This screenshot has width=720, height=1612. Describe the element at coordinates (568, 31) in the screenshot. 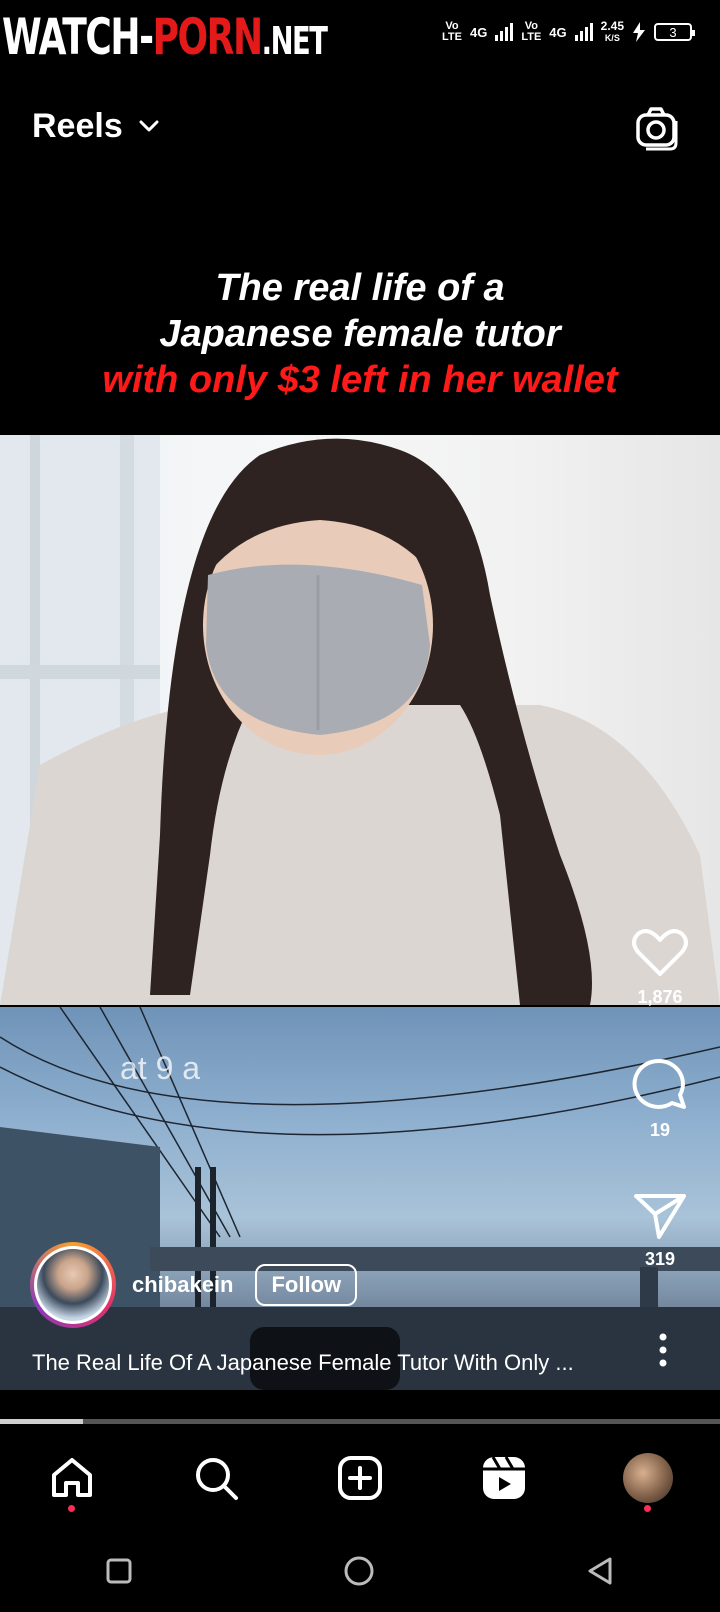

I see `status-icons: Vo LTE 4G Vo LTE 4G 2.45 K/S 3` at that location.